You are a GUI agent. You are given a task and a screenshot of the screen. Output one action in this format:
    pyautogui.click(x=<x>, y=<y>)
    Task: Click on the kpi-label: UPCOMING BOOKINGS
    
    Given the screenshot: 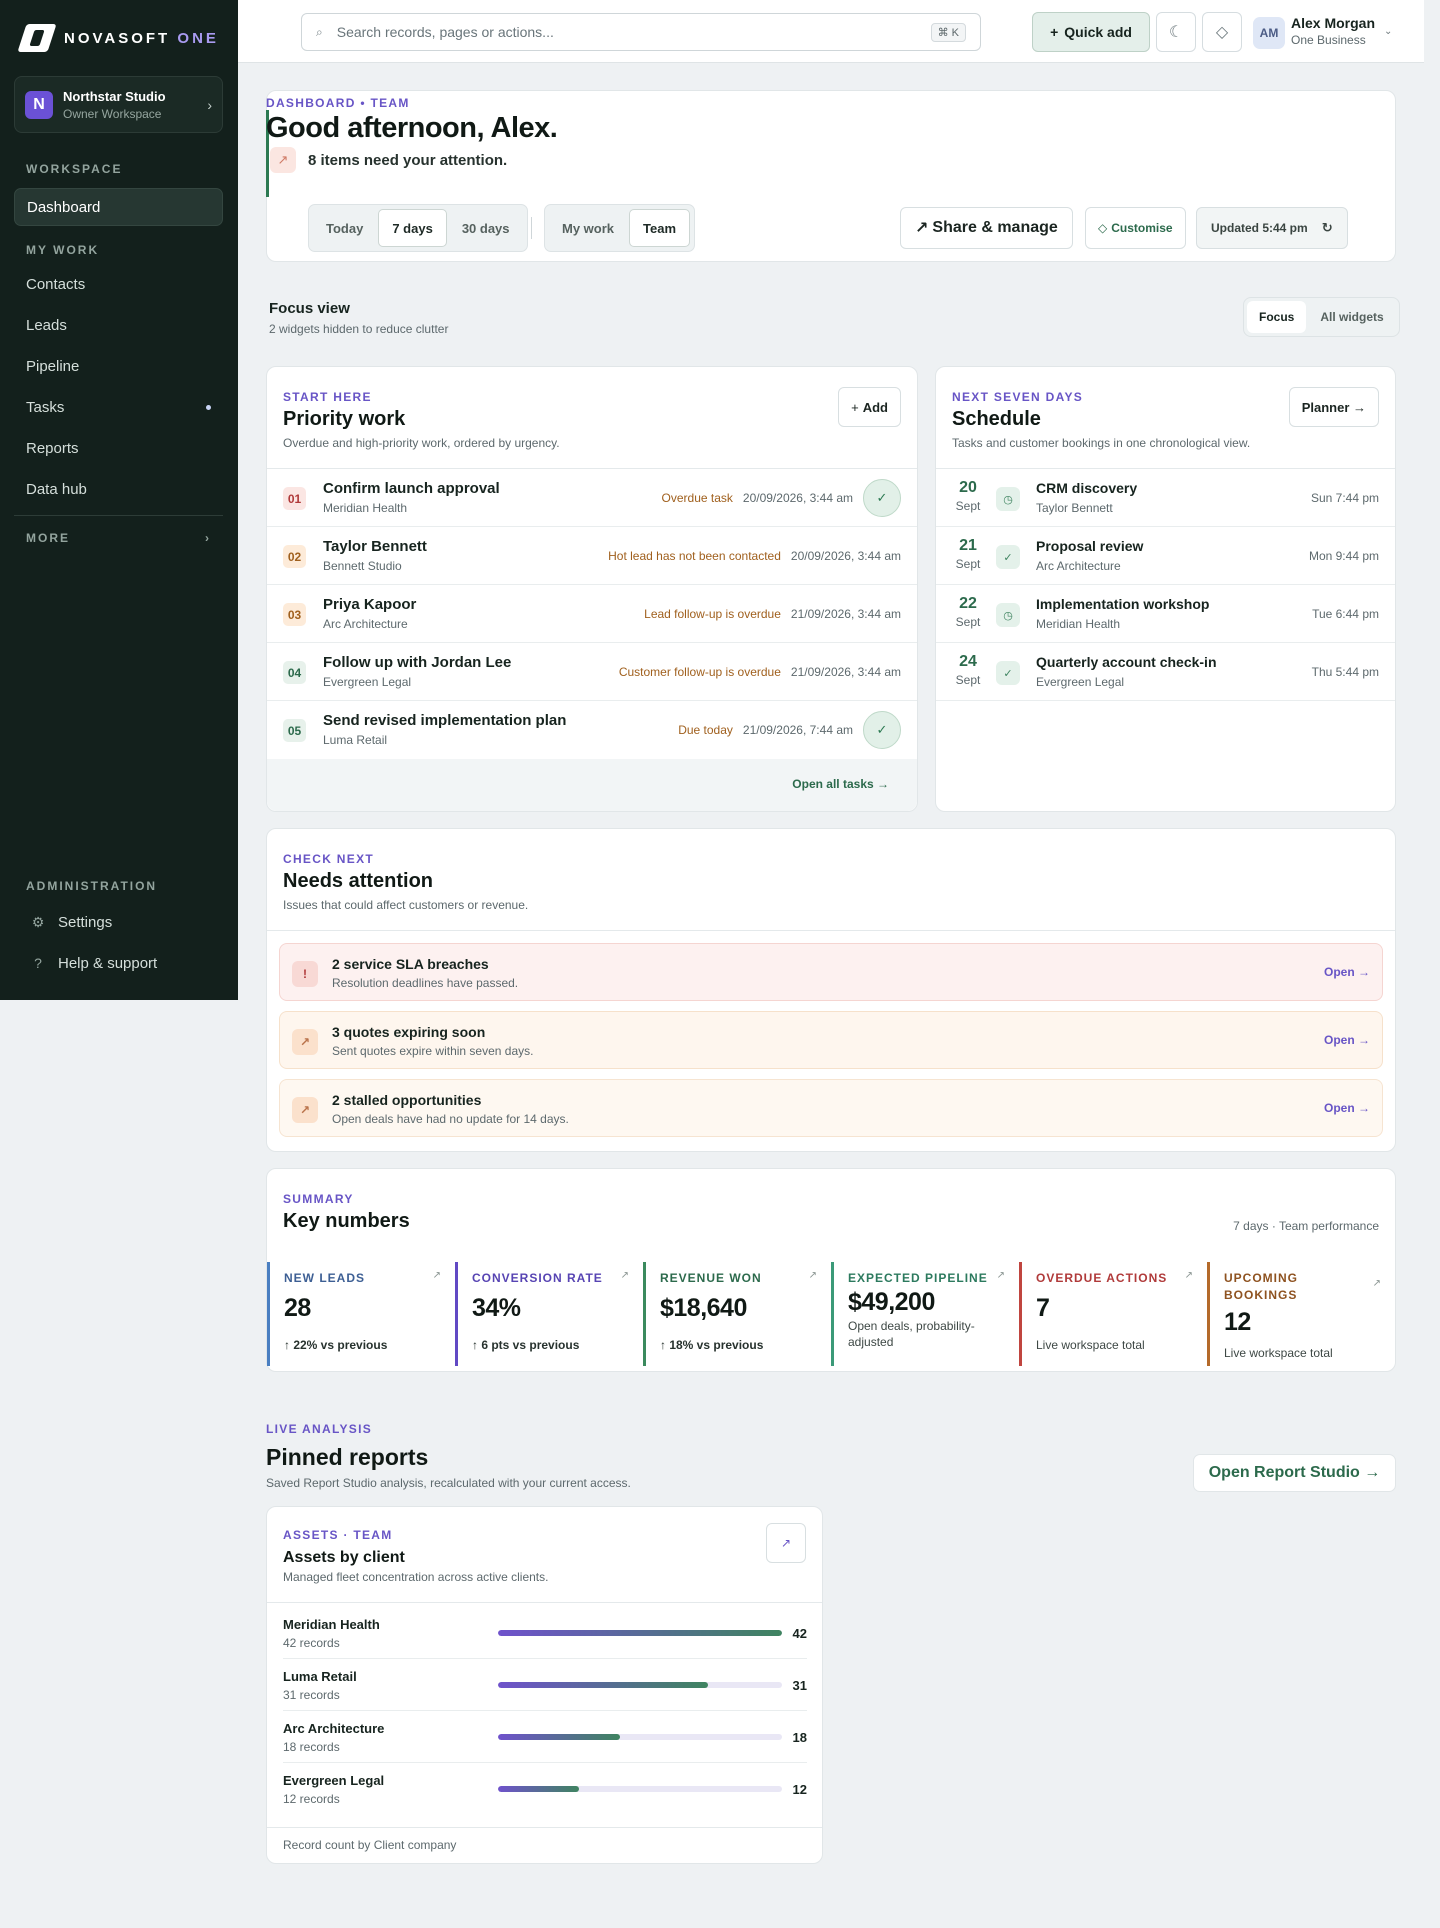 What is the action you would take?
    pyautogui.click(x=1261, y=1286)
    